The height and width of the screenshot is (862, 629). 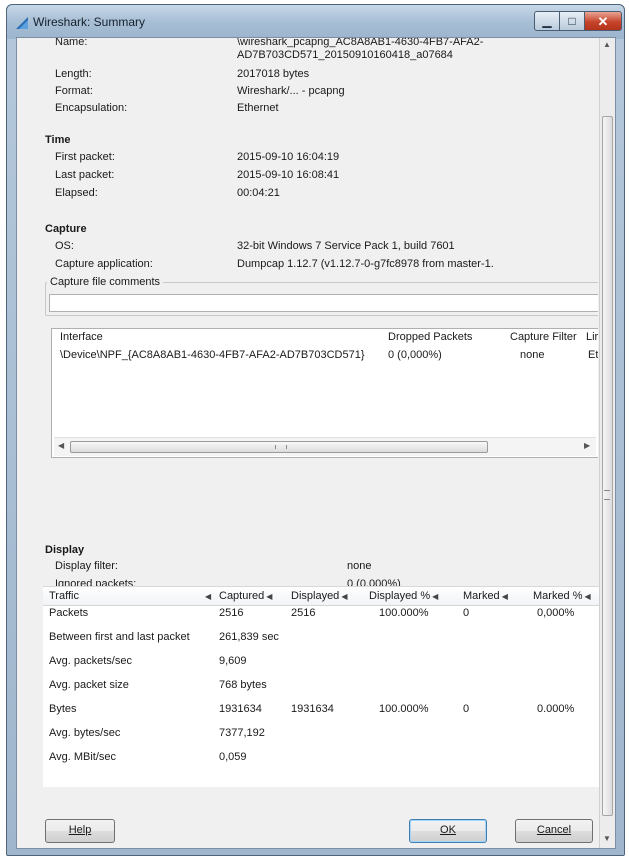 I want to click on traffic-label: Avg. MBit/sec, so click(x=83, y=757).